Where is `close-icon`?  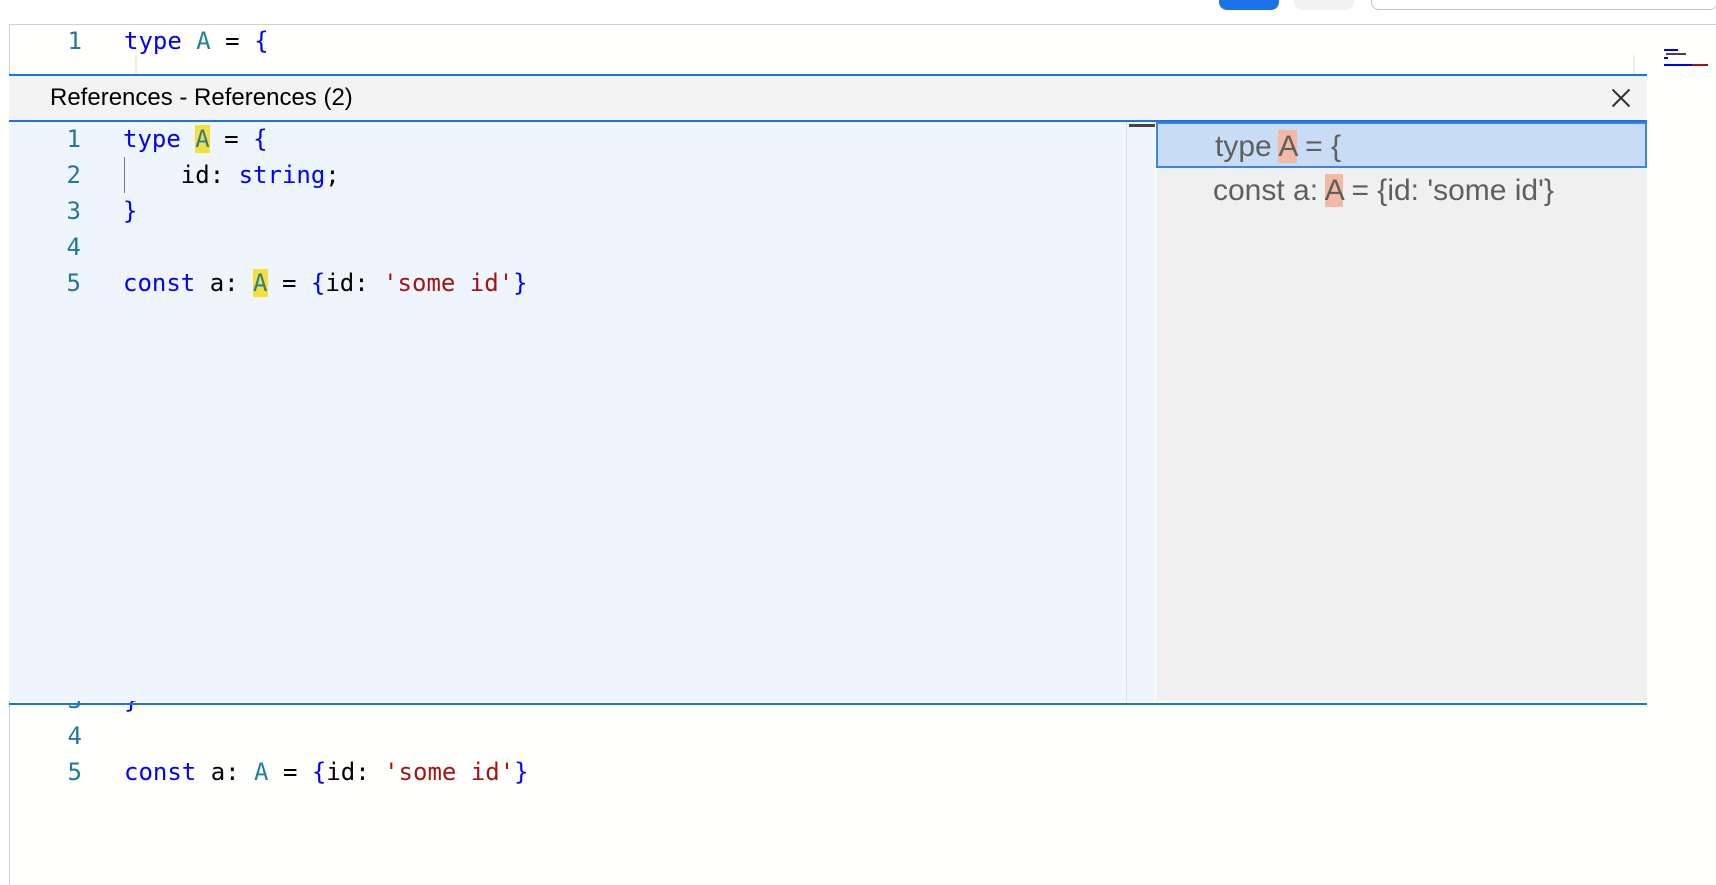 close-icon is located at coordinates (1621, 98).